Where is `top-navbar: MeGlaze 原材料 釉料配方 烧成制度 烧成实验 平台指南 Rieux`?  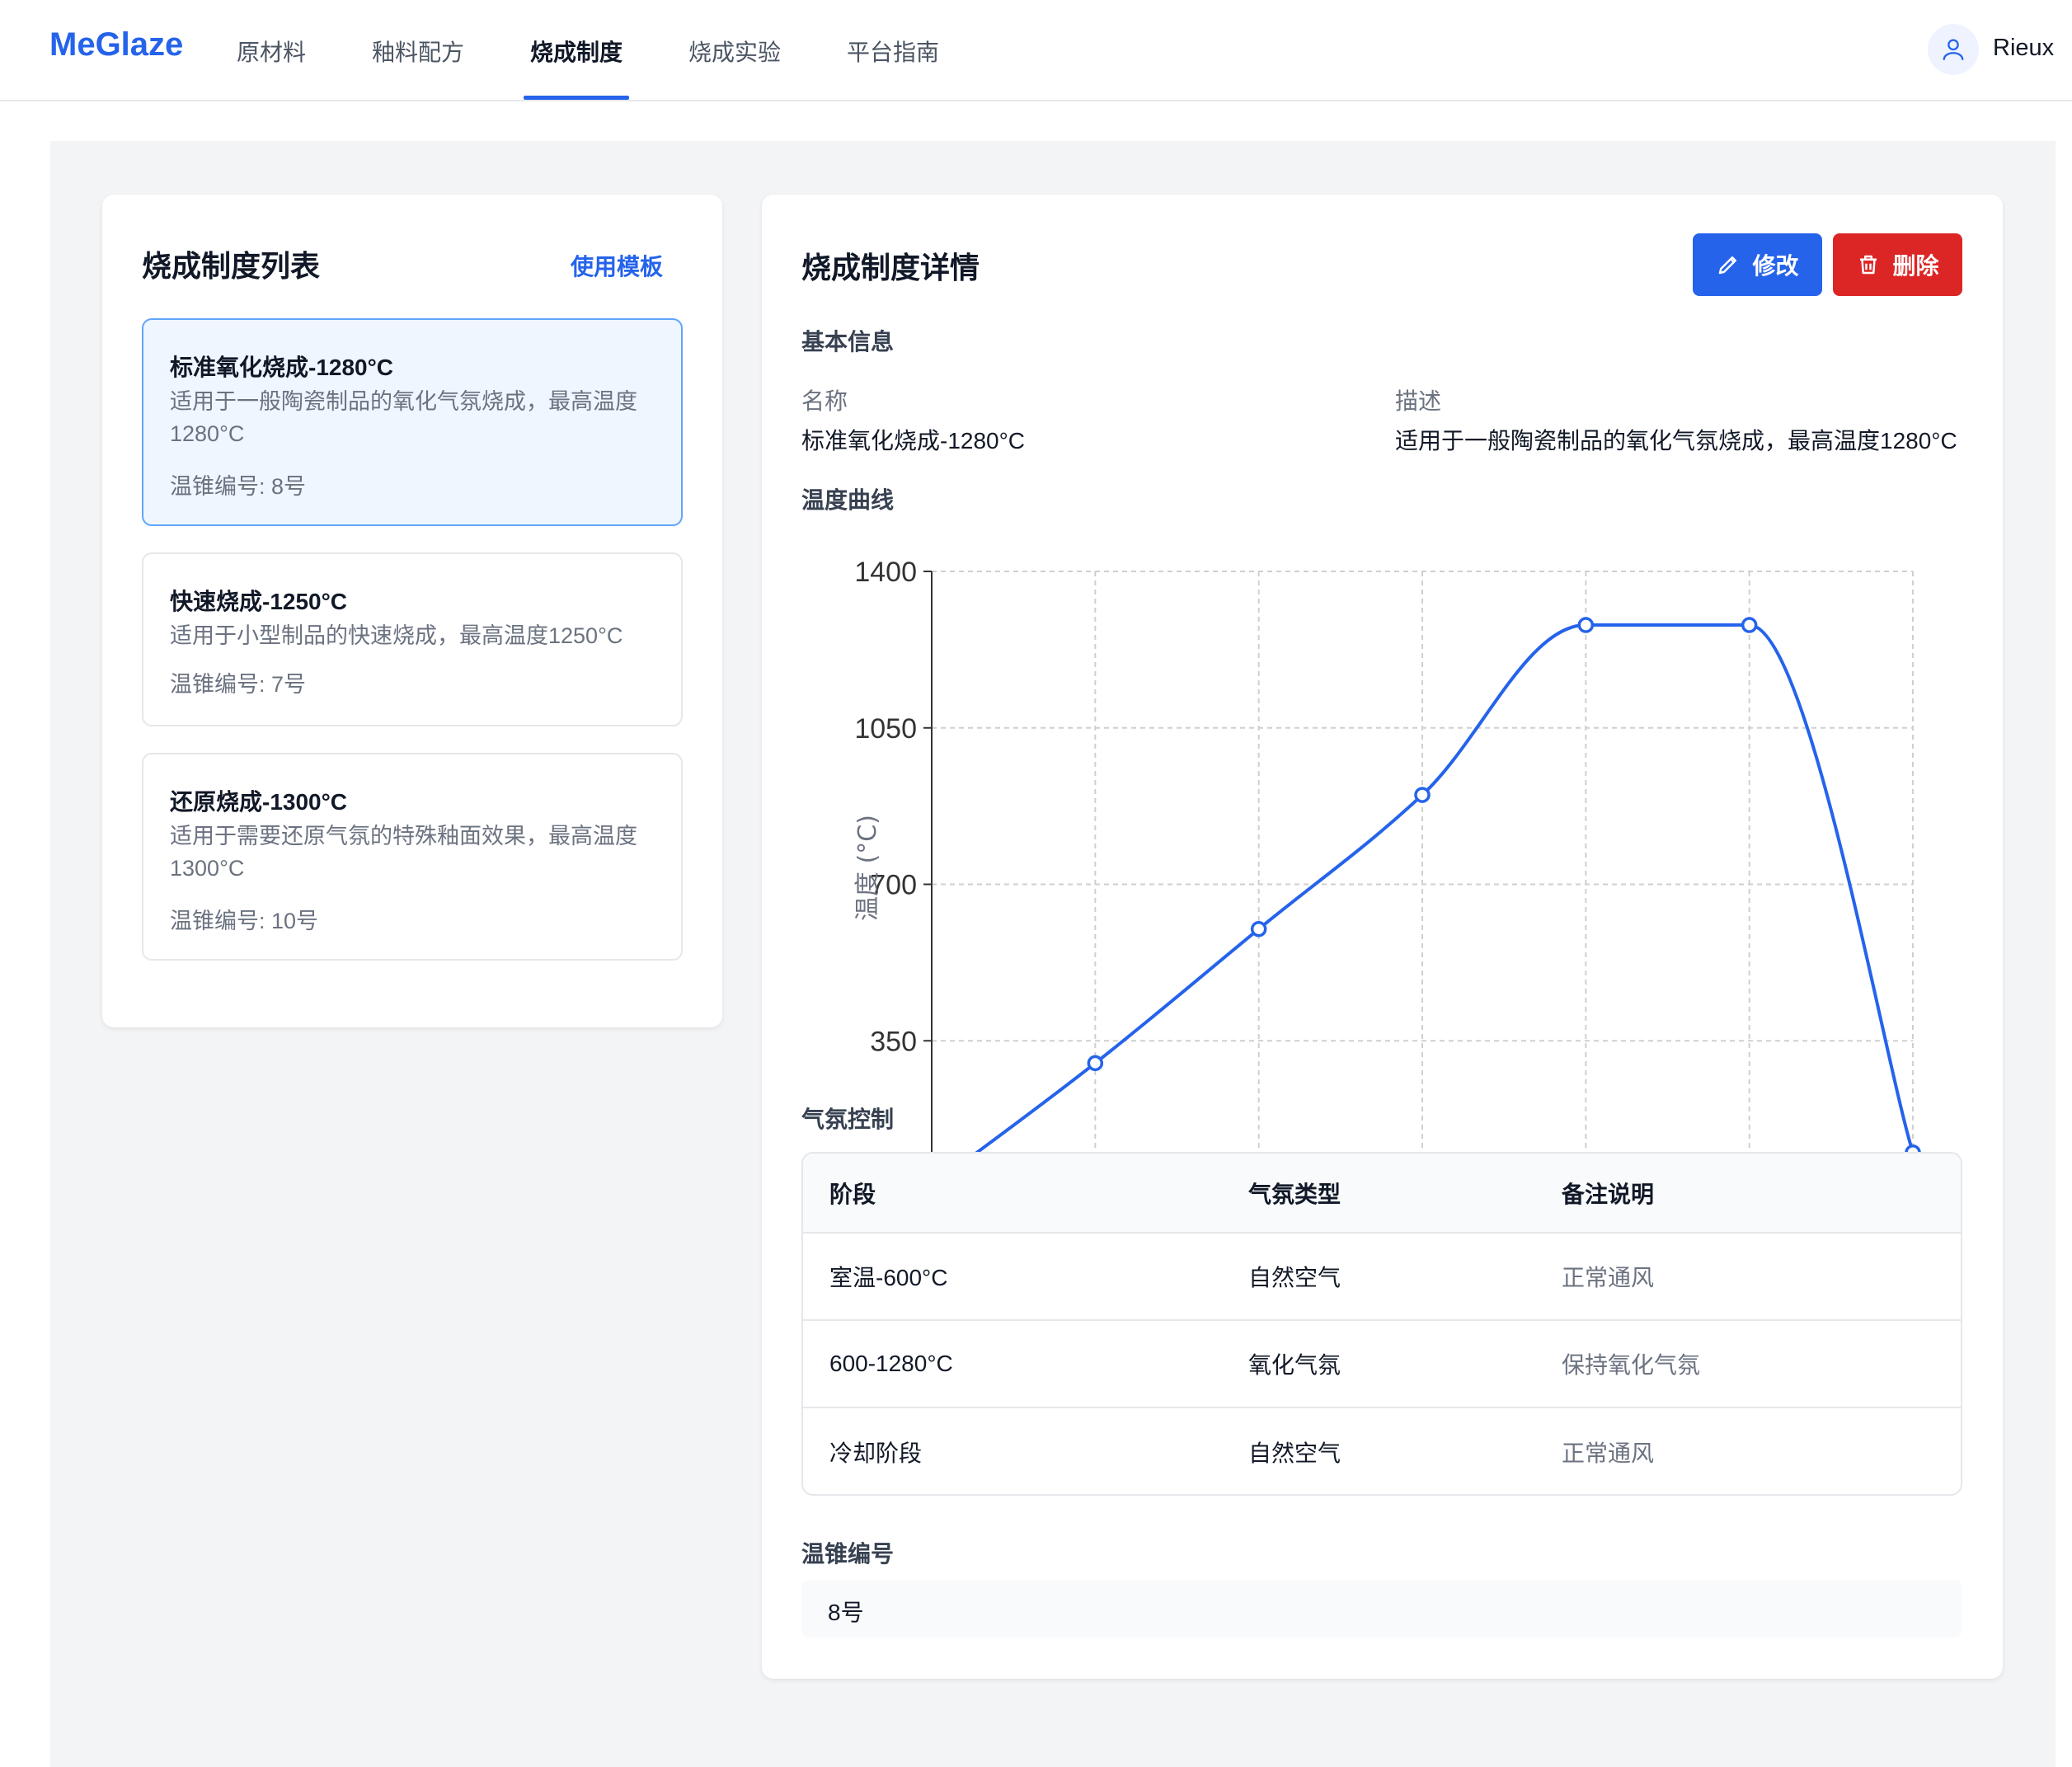 top-navbar: MeGlaze 原材料 釉料配方 烧成制度 烧成实验 平台指南 Rieux is located at coordinates (1036, 50).